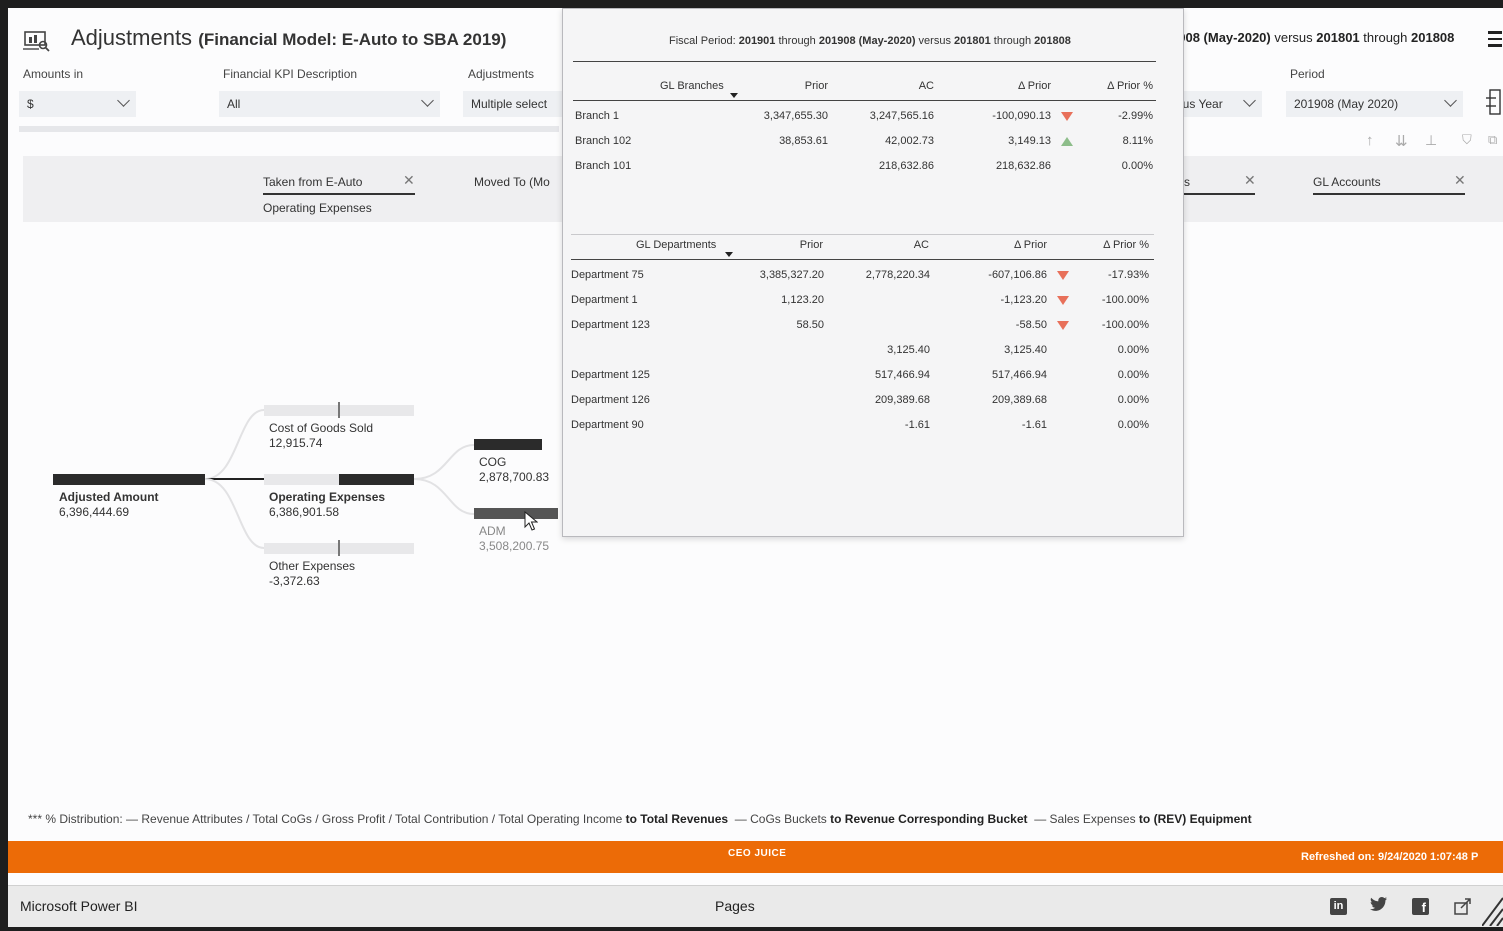 This screenshot has width=1503, height=931. I want to click on table-cell-ac: 42,002.73, so click(909, 141).